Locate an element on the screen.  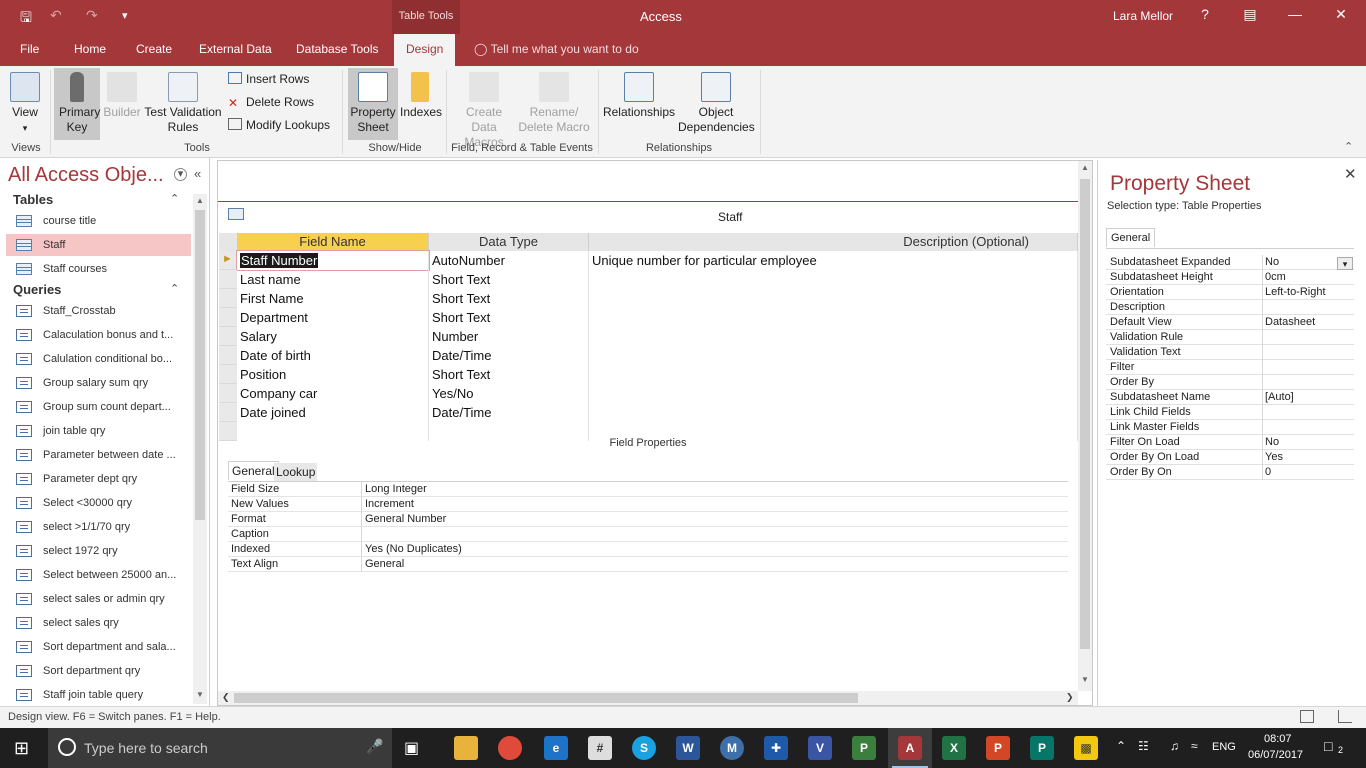
field-name-cell: Staff Number is located at coordinates (333, 260).